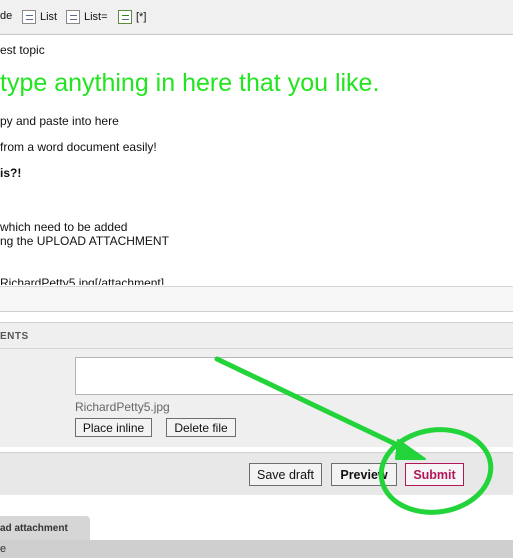  Describe the element at coordinates (82, 280) in the screenshot. I see `editor-line-8: RichardPetty5.jpg[/attachment]` at that location.